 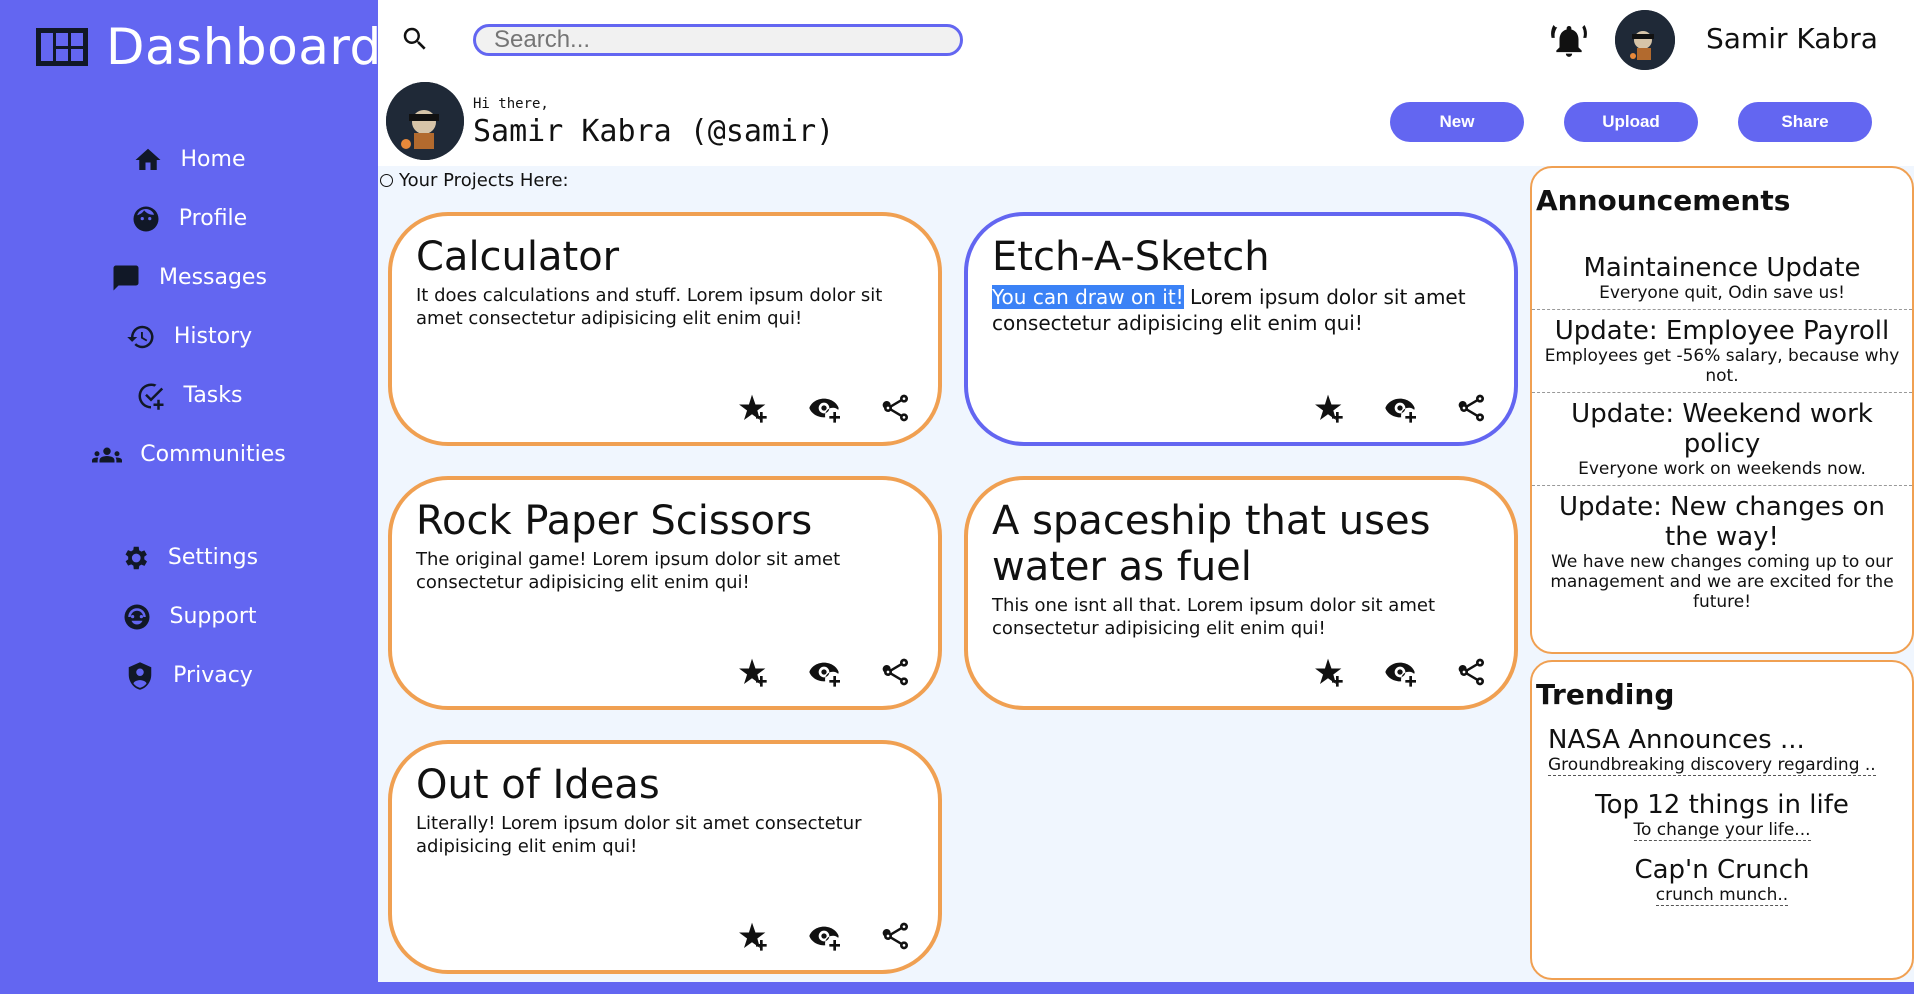 I want to click on announcement-title: Update: Weekend work policy, so click(x=1722, y=429).